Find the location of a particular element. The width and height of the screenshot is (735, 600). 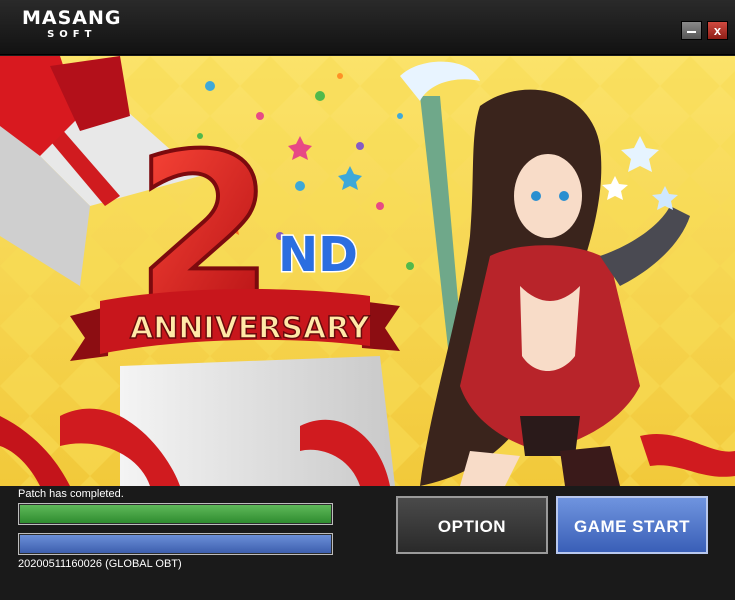

patch-status-text: Patch has completed. is located at coordinates (71, 494).